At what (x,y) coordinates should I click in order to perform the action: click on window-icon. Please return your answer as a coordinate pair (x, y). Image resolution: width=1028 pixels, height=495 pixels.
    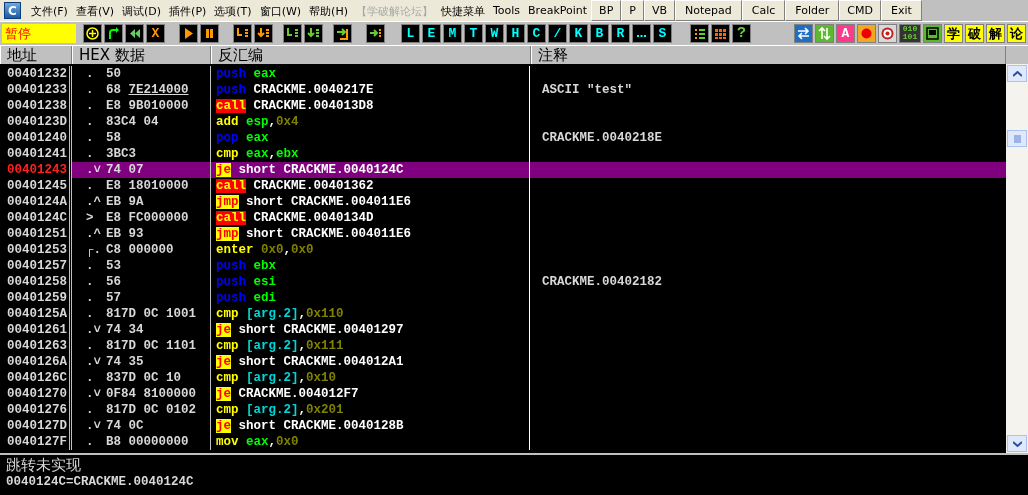
    Looking at the image, I should click on (932, 33).